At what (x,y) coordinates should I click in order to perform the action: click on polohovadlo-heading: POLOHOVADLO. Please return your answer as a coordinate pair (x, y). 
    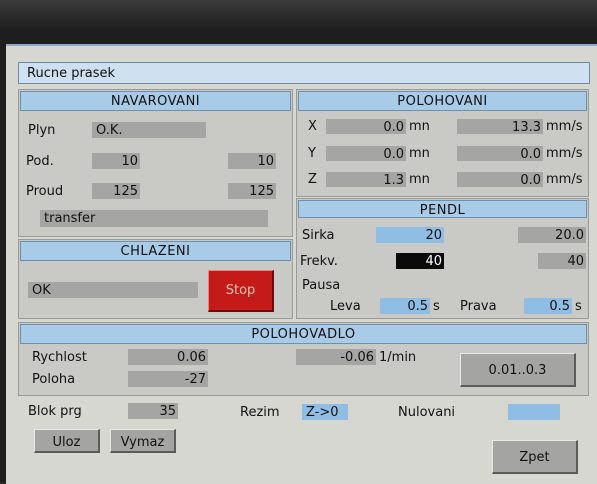
    Looking at the image, I should click on (303, 334).